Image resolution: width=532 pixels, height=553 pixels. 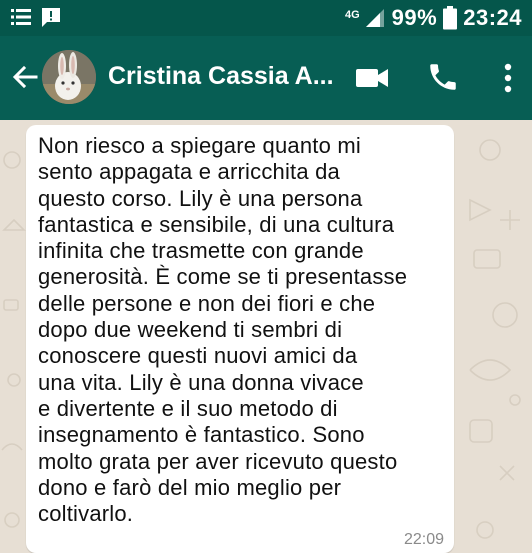 I want to click on message-timestamp: 22:09, so click(x=423, y=539).